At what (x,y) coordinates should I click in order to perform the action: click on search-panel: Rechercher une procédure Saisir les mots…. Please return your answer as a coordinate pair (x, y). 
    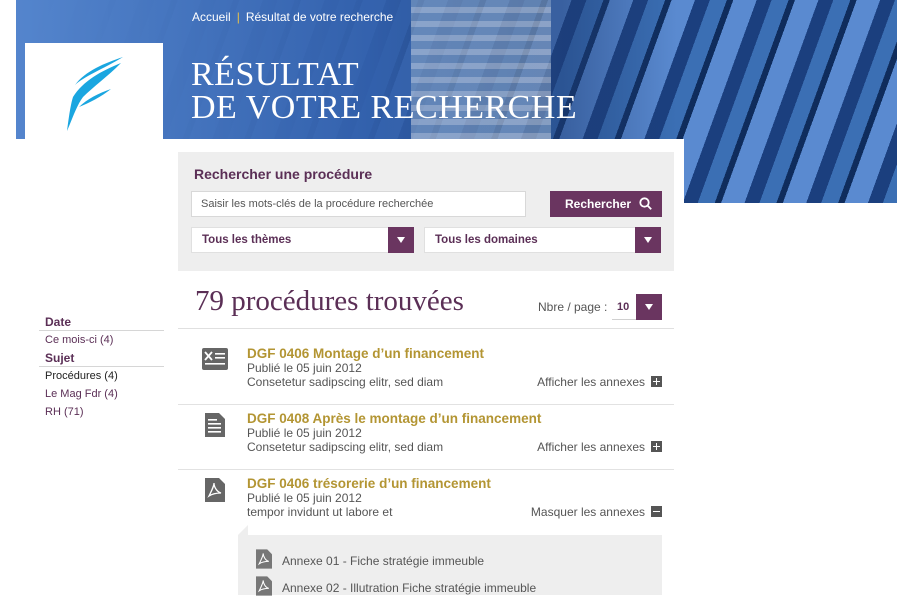
    Looking at the image, I should click on (426, 211).